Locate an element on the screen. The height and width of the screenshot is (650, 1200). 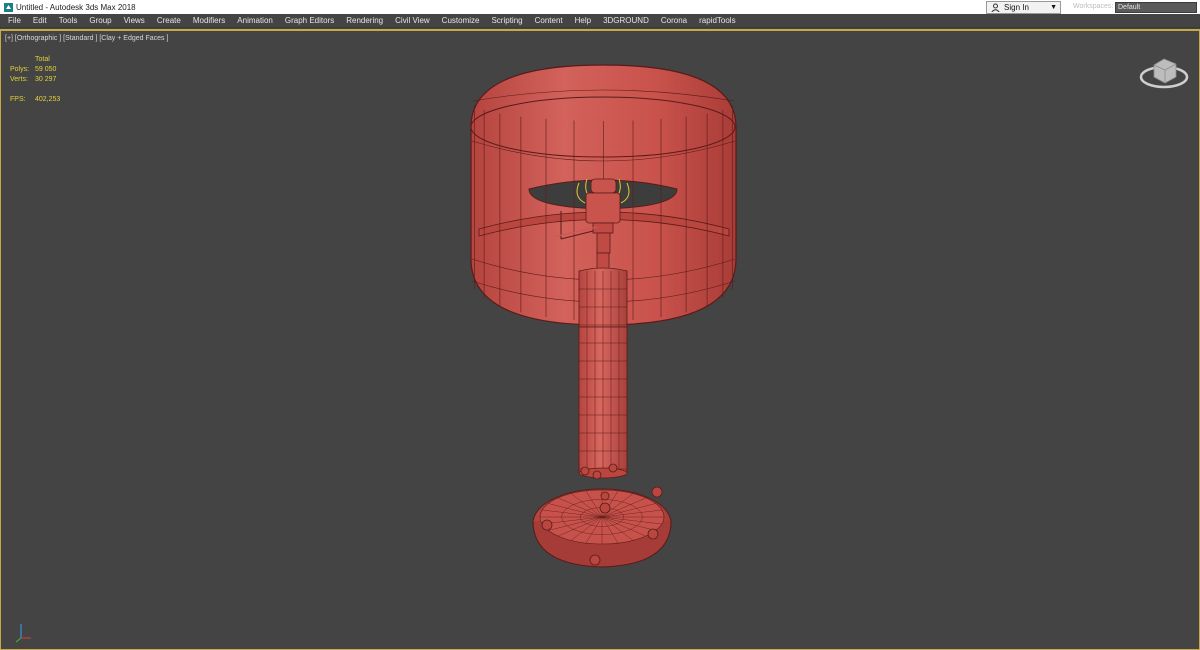
user-icon is located at coordinates (995, 7).